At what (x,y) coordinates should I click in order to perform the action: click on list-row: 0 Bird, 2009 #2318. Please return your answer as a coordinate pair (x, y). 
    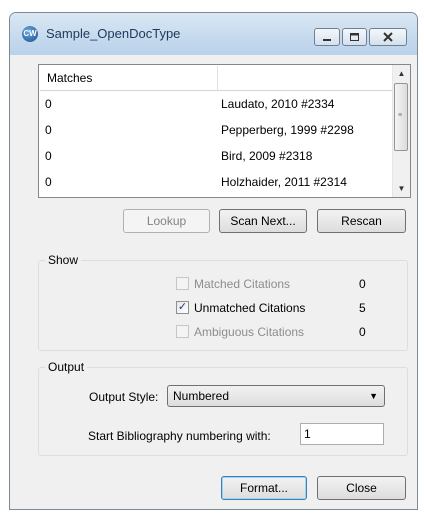
    Looking at the image, I should click on (216, 156).